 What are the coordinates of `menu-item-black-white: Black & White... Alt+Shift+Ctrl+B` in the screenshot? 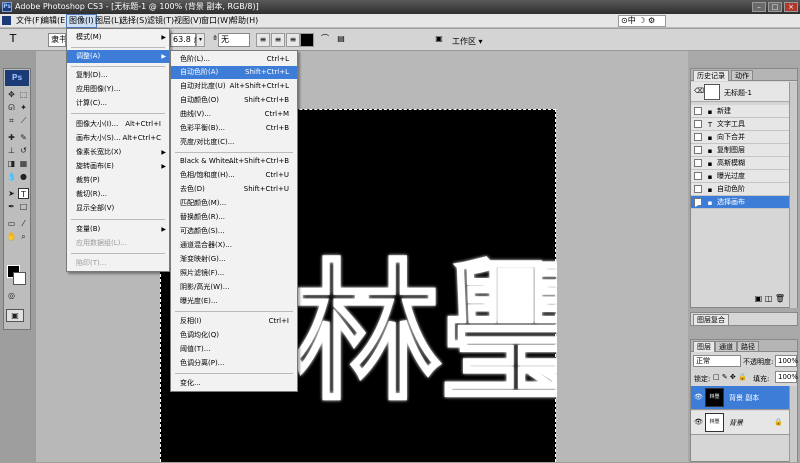 It's located at (234, 161).